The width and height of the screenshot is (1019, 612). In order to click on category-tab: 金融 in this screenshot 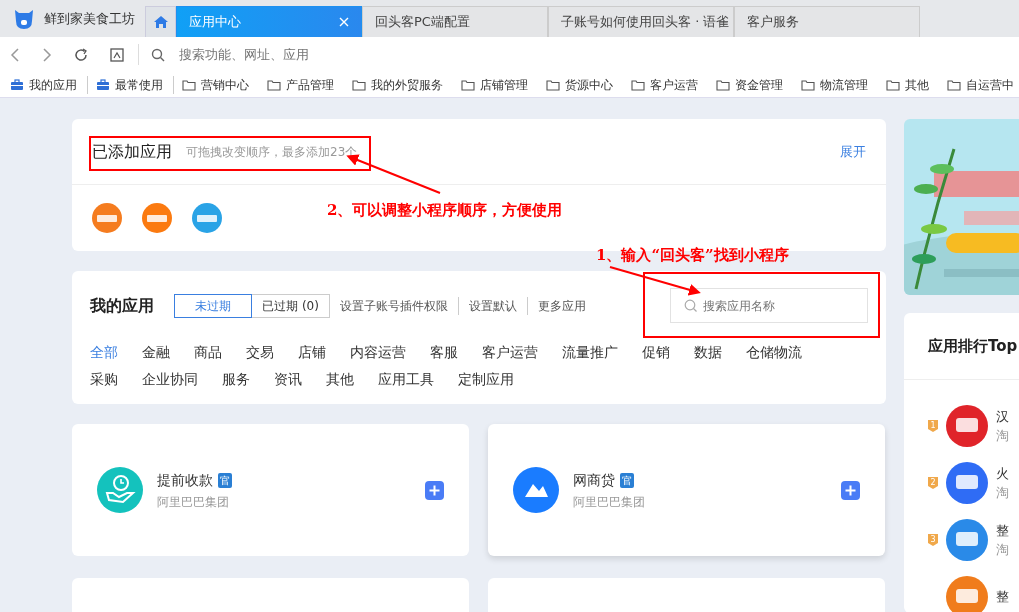, I will do `click(156, 352)`.